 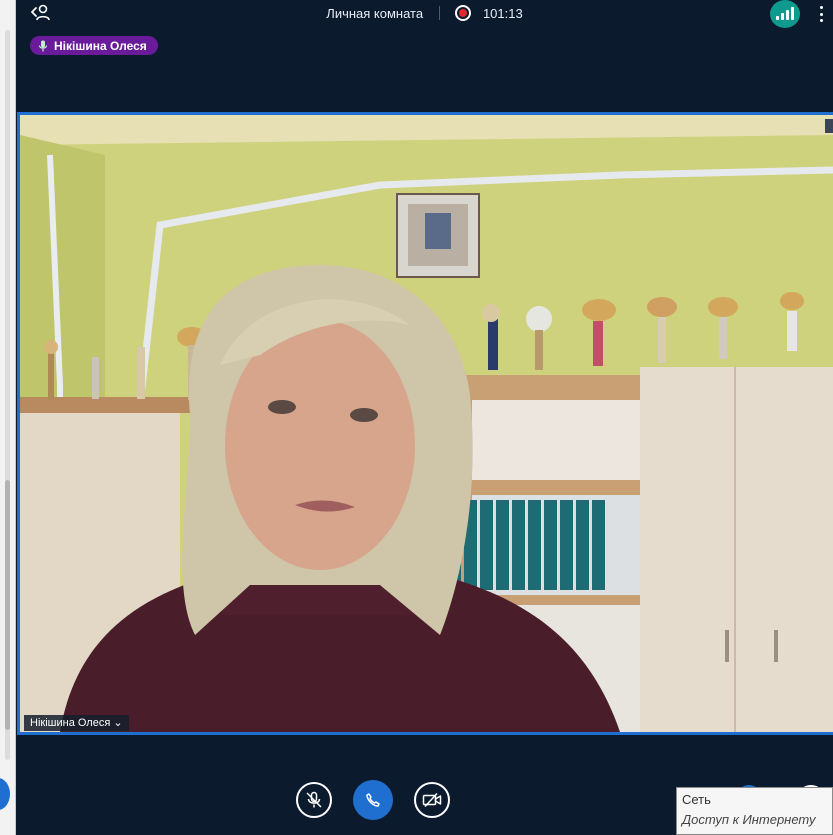 I want to click on record-icon, so click(x=463, y=13).